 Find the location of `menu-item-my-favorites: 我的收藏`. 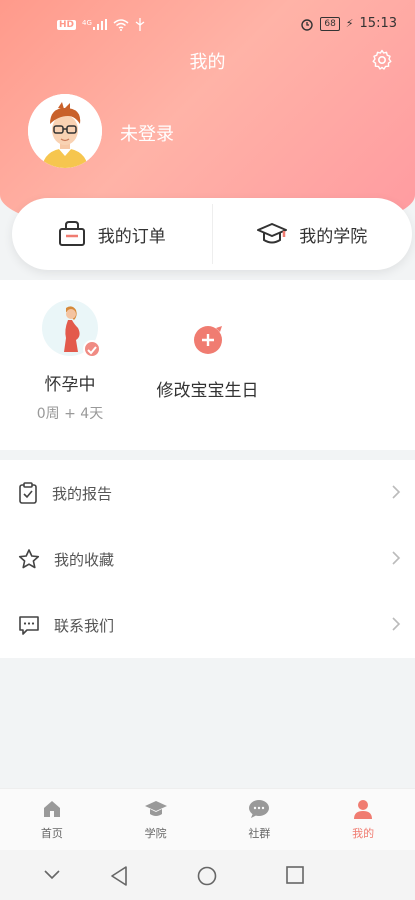

menu-item-my-favorites: 我的收藏 is located at coordinates (207, 559).